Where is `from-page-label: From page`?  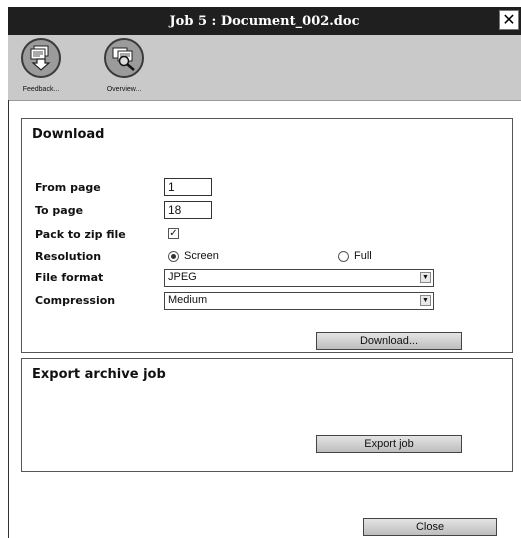 from-page-label: From page is located at coordinates (68, 187).